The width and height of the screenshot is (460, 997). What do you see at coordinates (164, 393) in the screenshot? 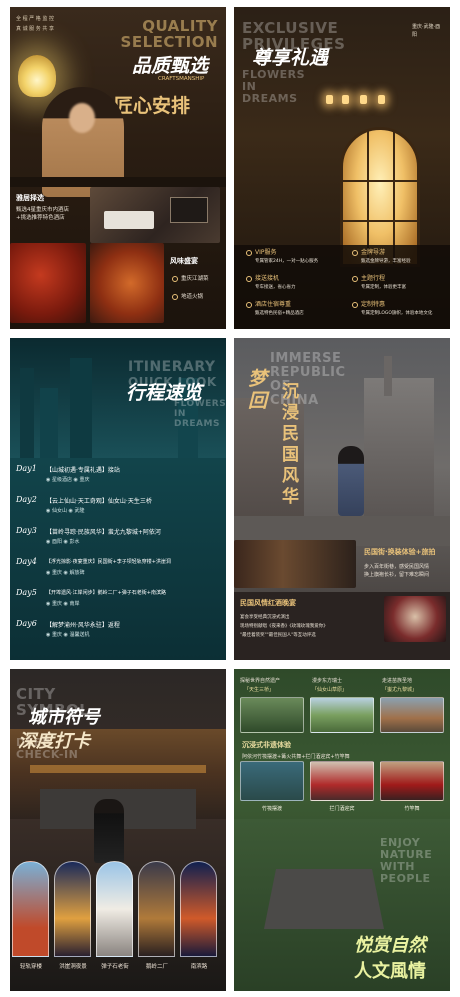
I see `headline: 行程速览` at bounding box center [164, 393].